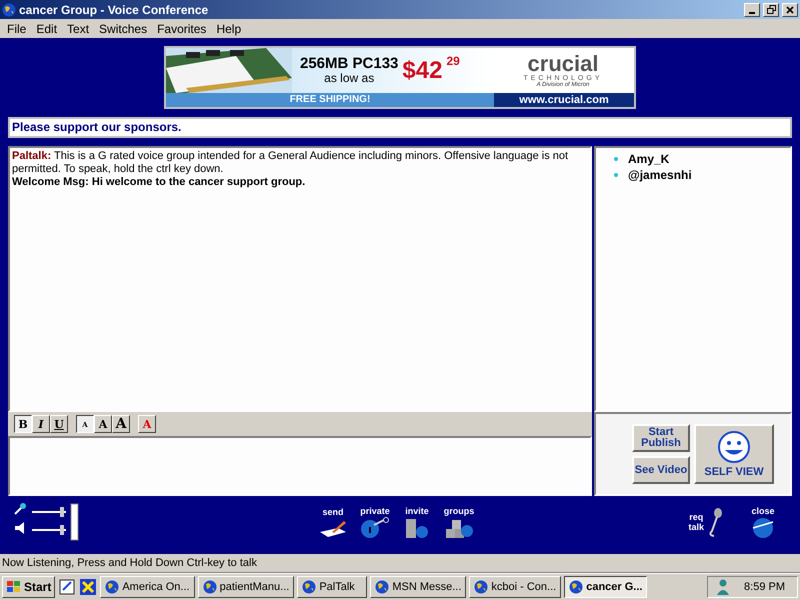 This screenshot has height=600, width=800. What do you see at coordinates (459, 522) in the screenshot?
I see `toolbar-button: groups` at bounding box center [459, 522].